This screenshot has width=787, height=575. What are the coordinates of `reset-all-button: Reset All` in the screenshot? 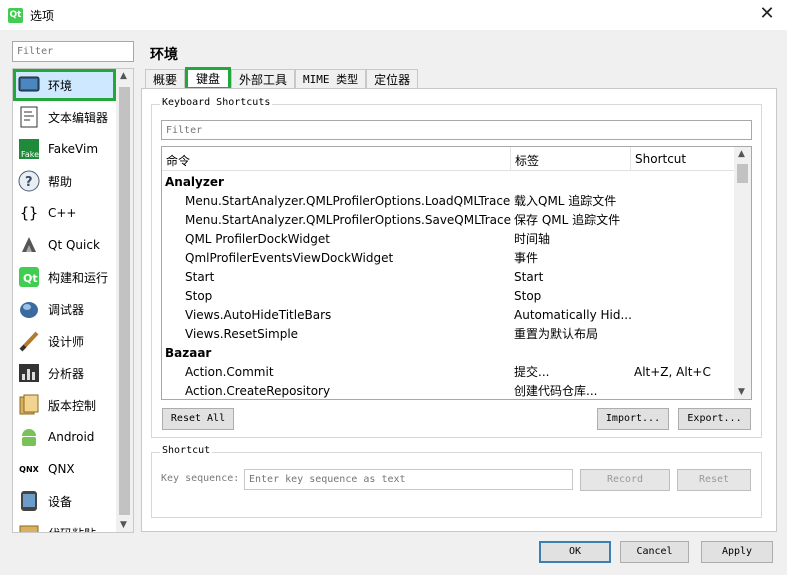 It's located at (198, 419).